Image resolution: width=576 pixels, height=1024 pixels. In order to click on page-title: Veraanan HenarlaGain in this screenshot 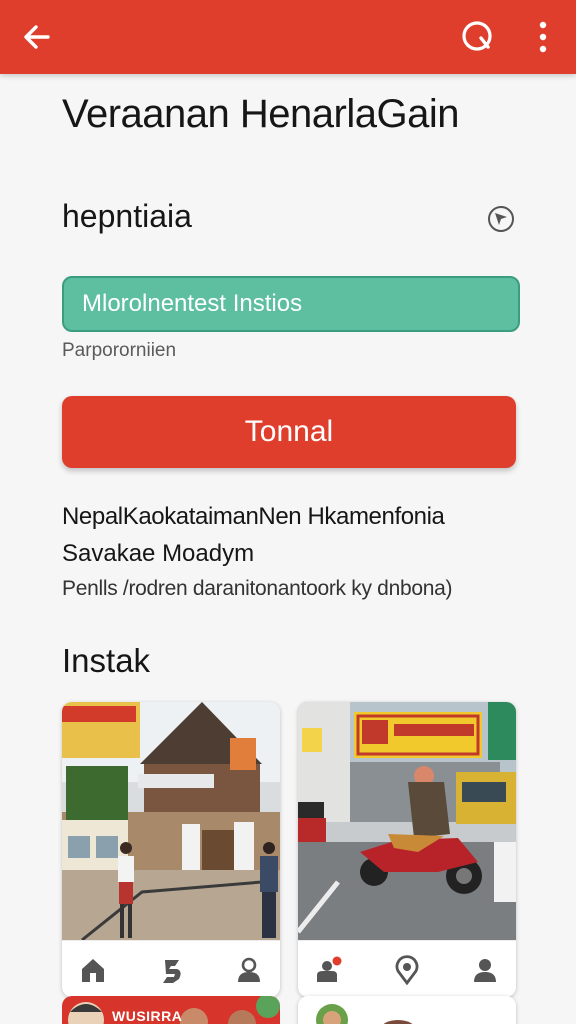, I will do `click(260, 114)`.